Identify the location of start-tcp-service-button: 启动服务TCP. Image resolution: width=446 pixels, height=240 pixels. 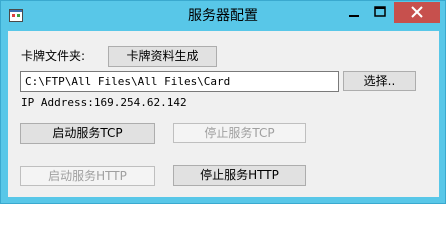
(87, 133).